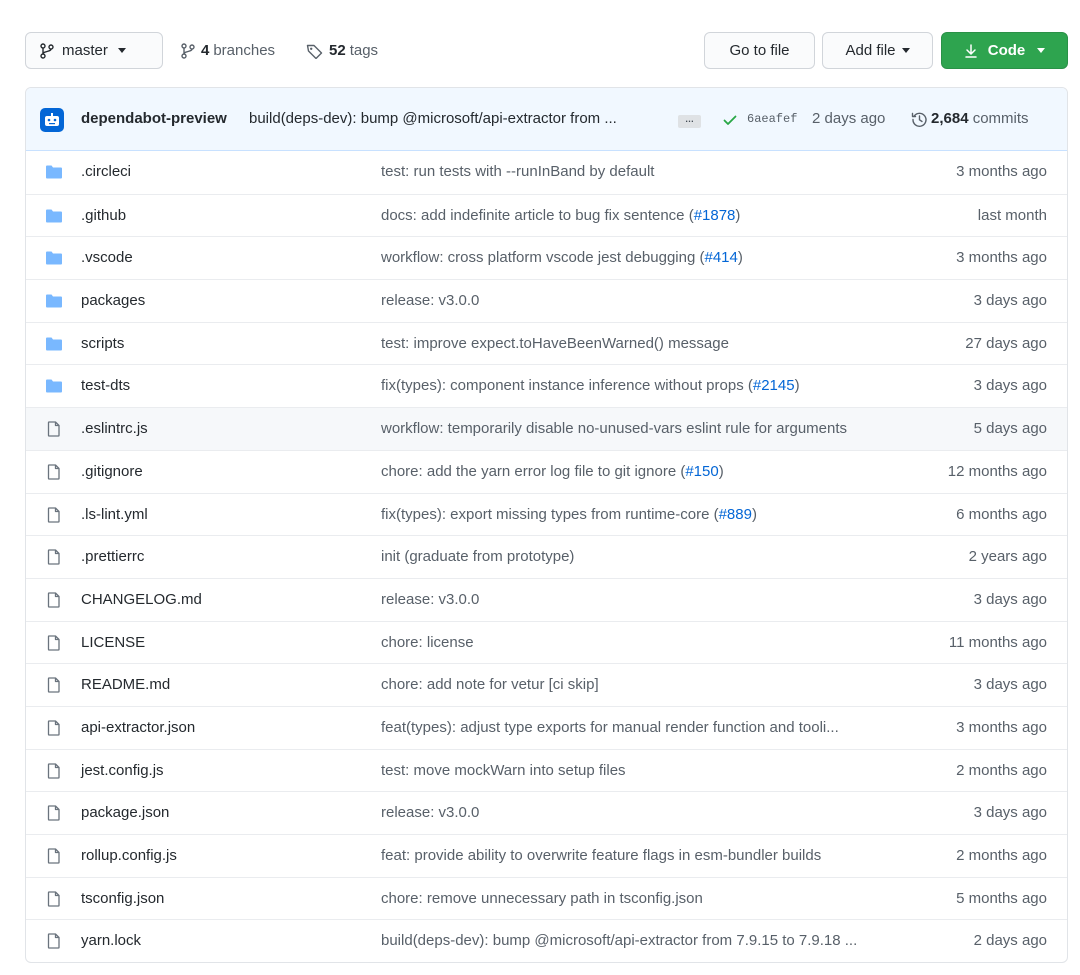 The width and height of the screenshot is (1080, 975). What do you see at coordinates (138, 727) in the screenshot?
I see `file-name-link: api-extractor.json` at bounding box center [138, 727].